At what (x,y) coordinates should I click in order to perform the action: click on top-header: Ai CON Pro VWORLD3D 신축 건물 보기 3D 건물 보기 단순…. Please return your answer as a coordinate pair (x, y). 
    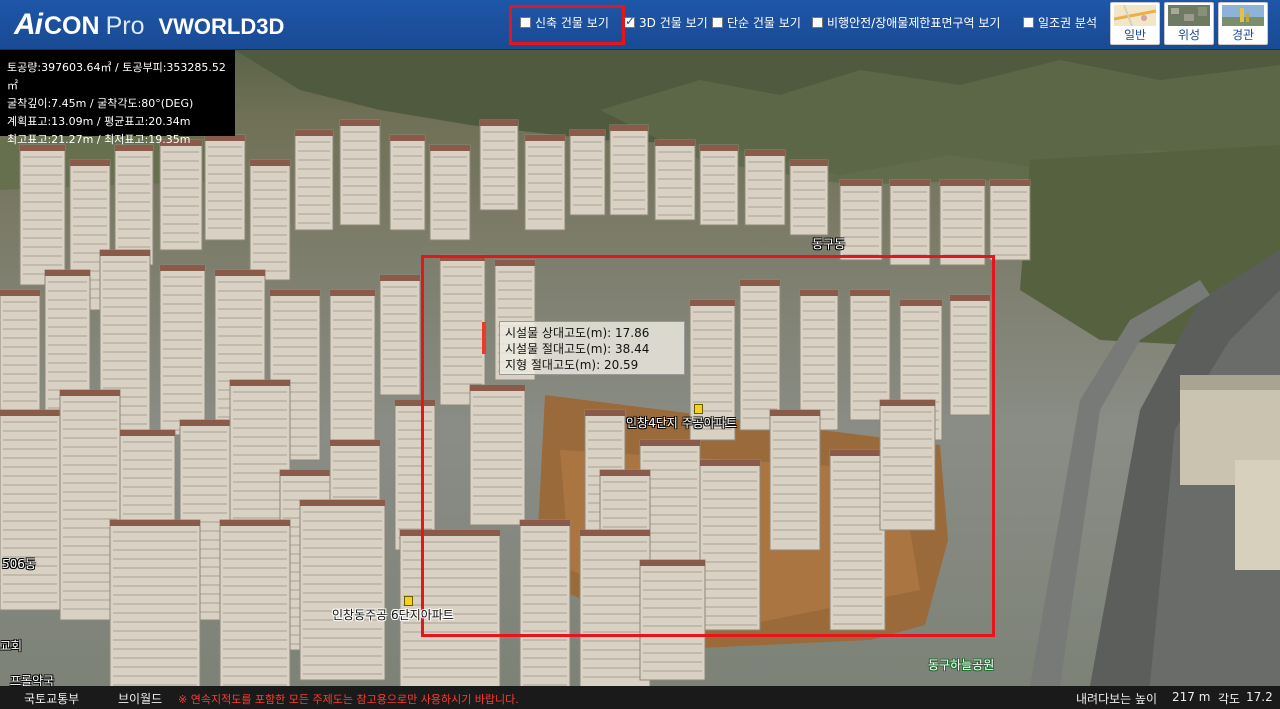
    Looking at the image, I should click on (640, 25).